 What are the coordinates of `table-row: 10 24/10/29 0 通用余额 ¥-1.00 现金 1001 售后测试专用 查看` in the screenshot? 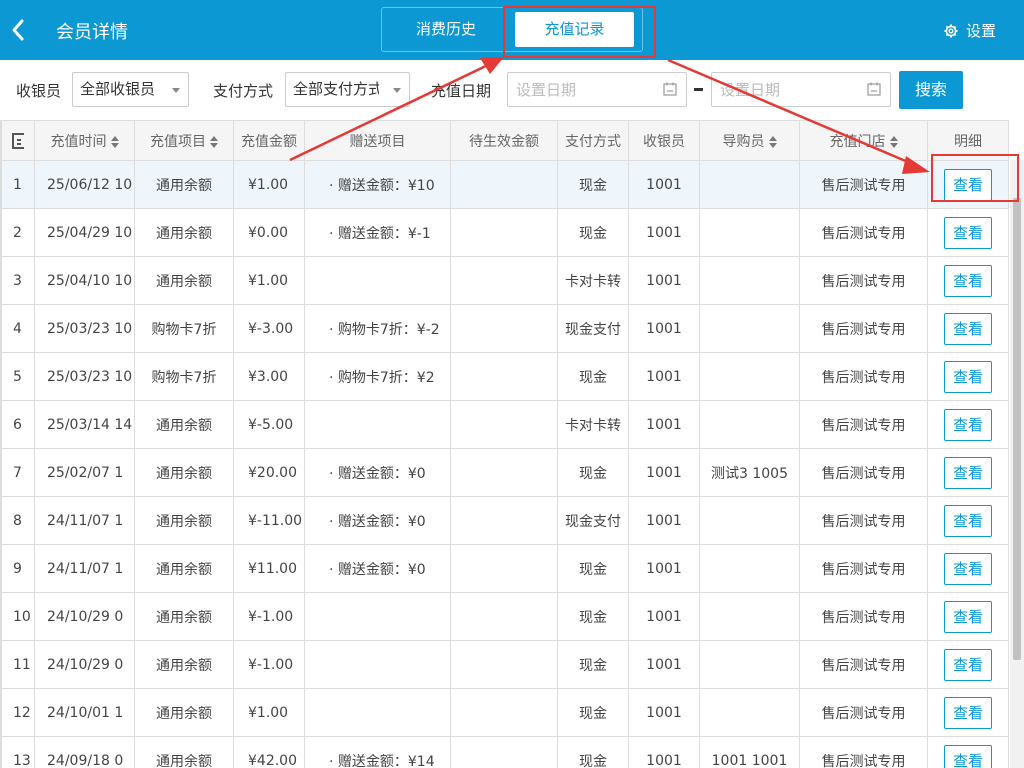 It's located at (505, 616).